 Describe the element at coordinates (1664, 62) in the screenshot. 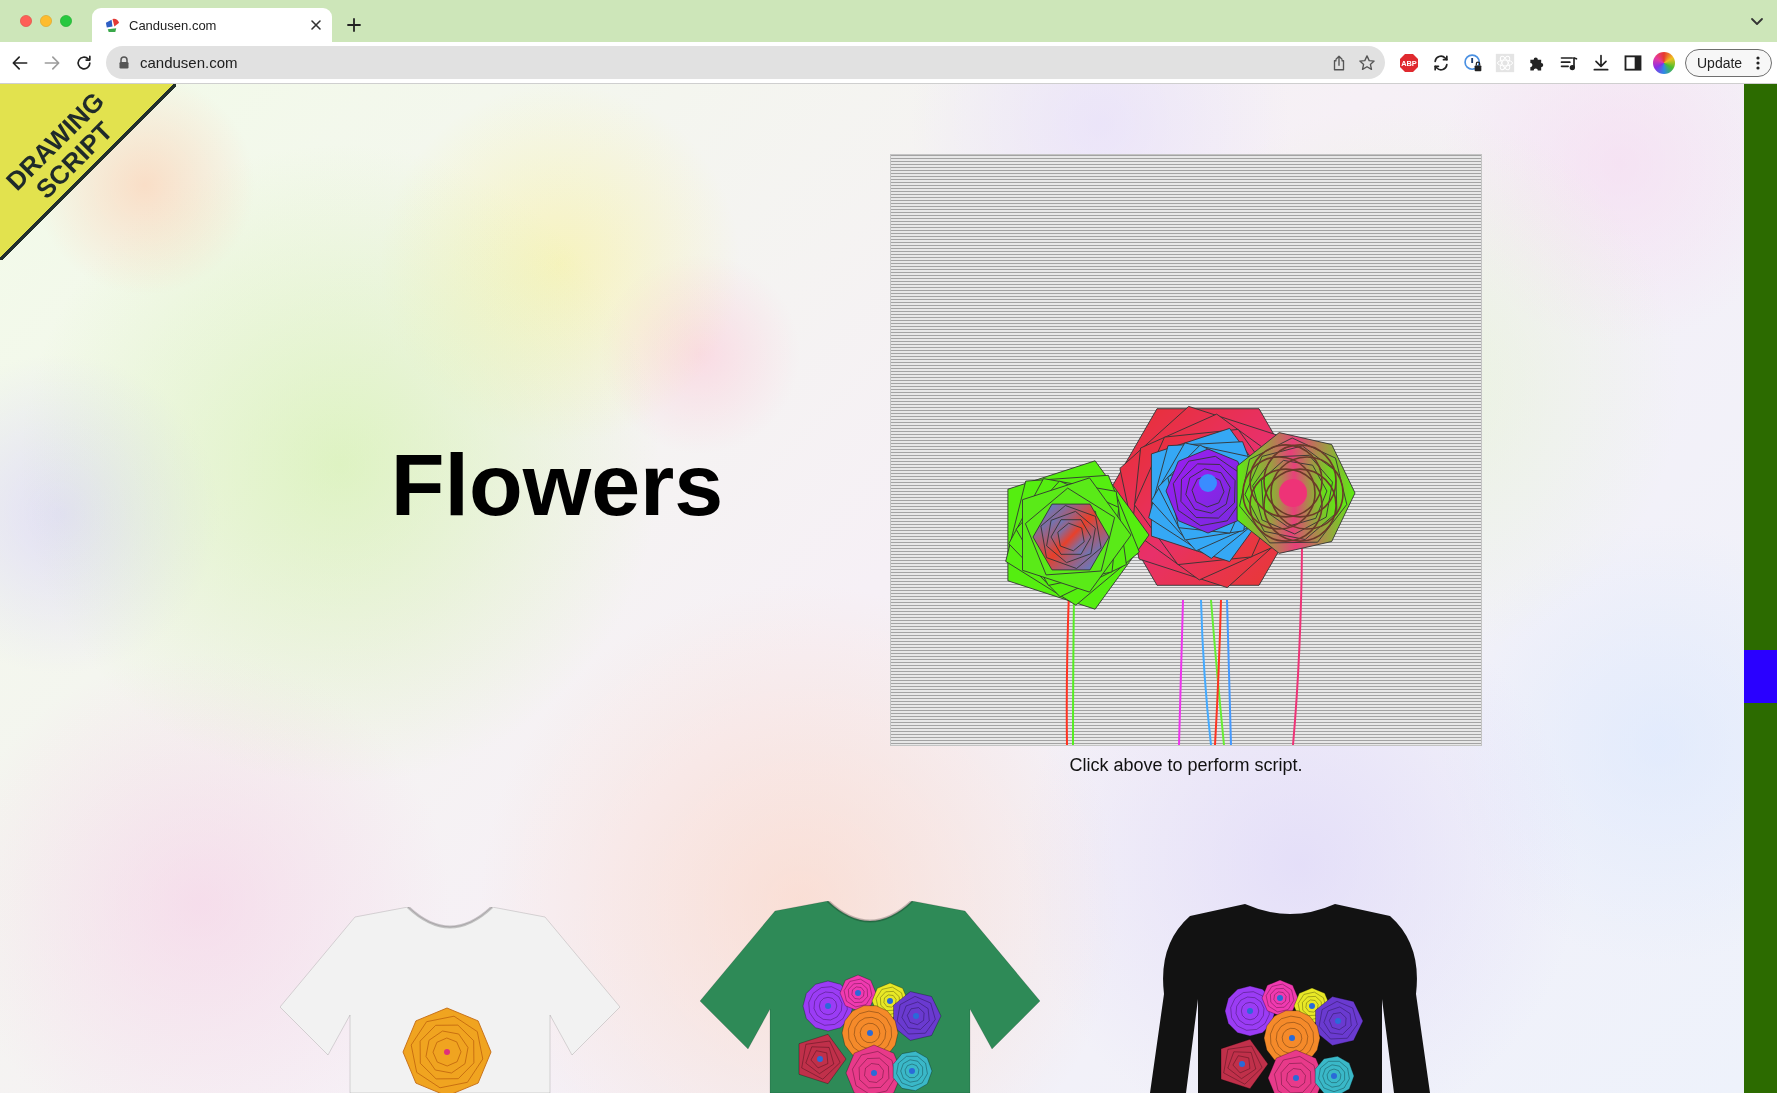

I see `avatar-icon` at that location.